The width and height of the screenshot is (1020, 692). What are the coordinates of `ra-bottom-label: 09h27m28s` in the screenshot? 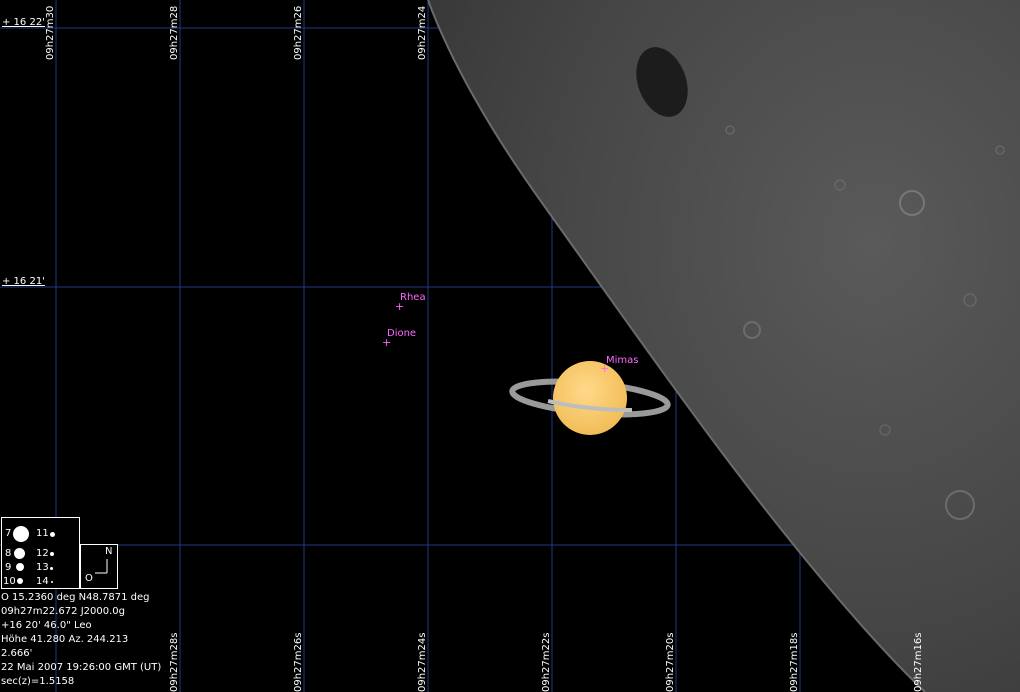 It's located at (174, 662).